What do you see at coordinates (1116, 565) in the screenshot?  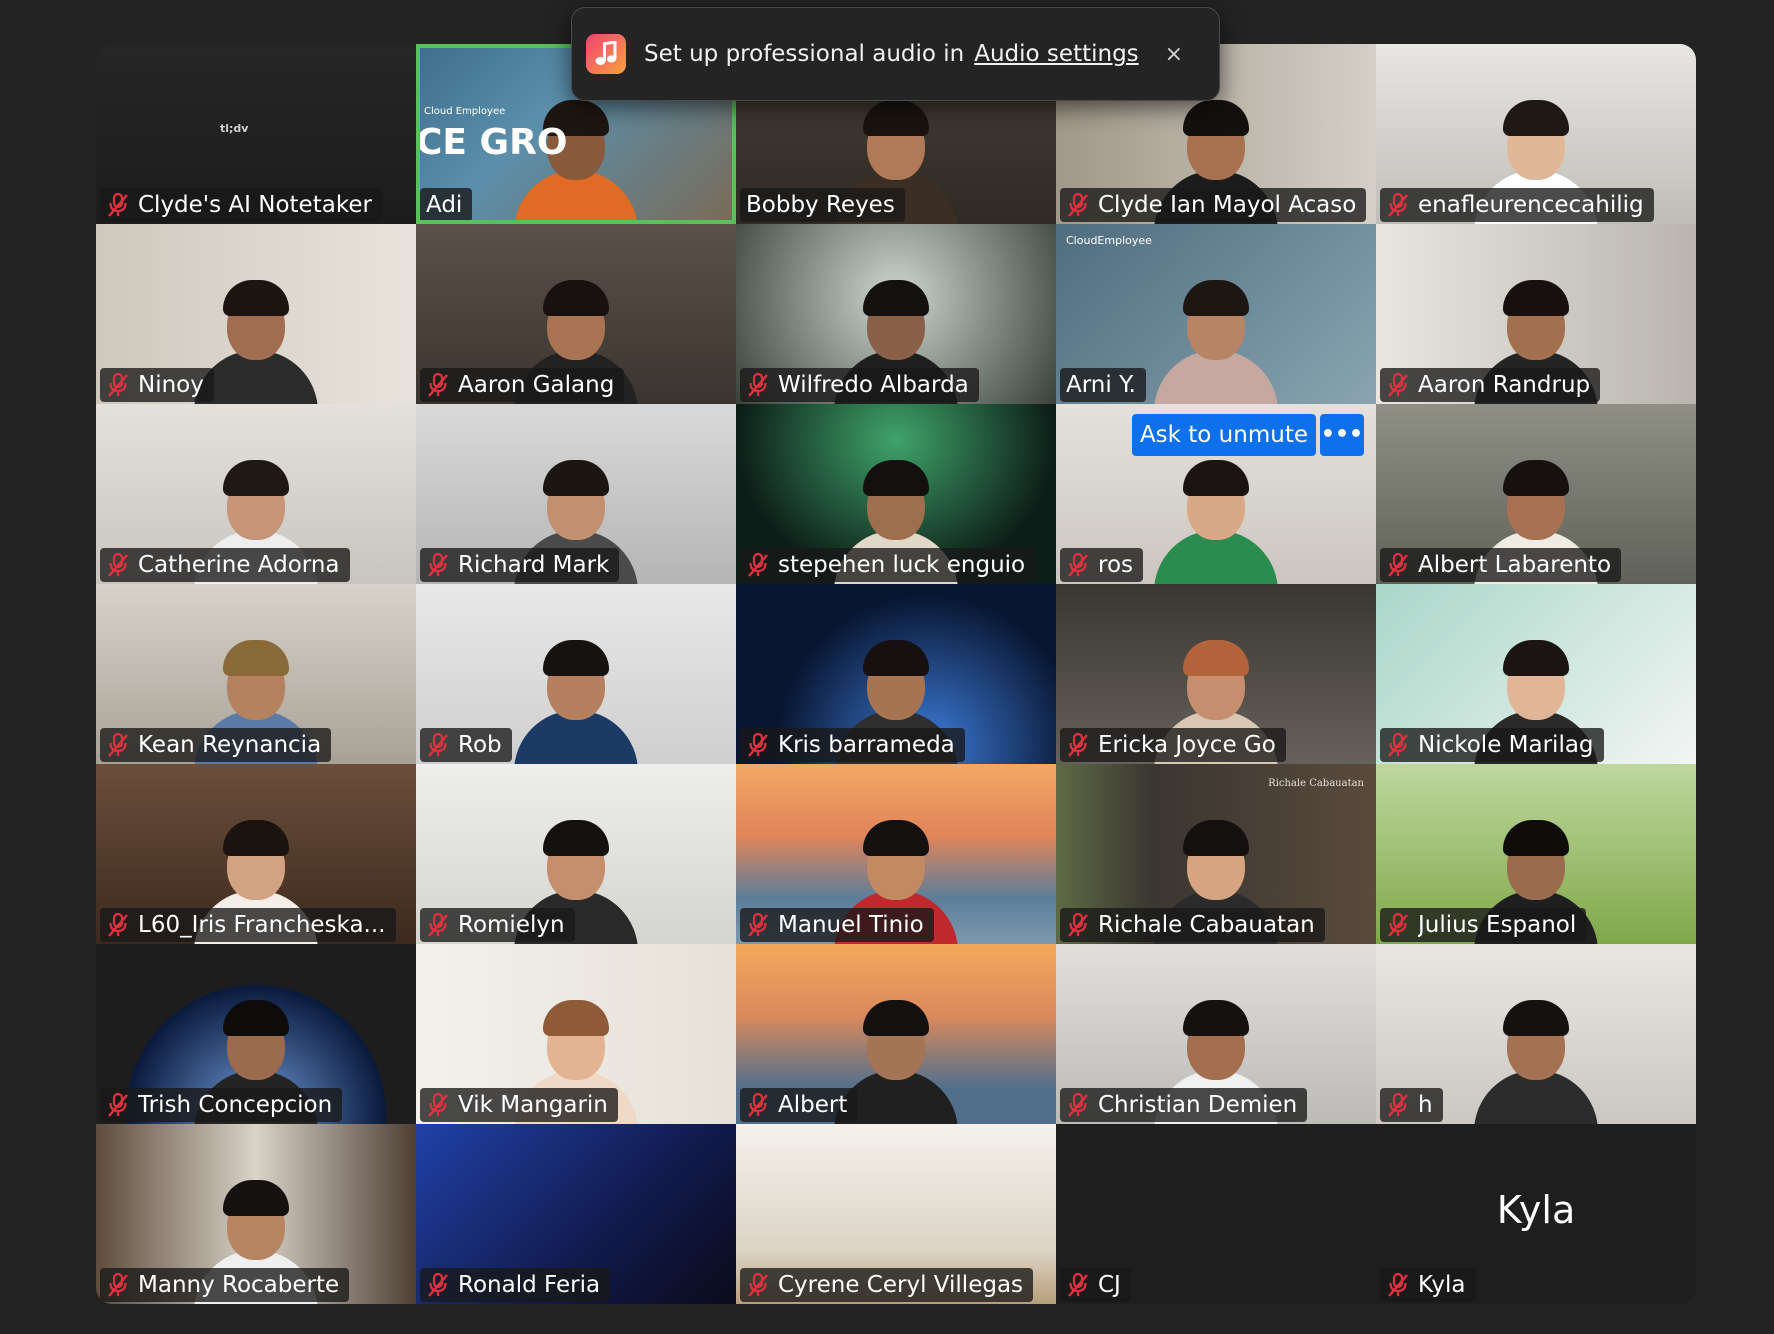 I see `participant-name: ros` at bounding box center [1116, 565].